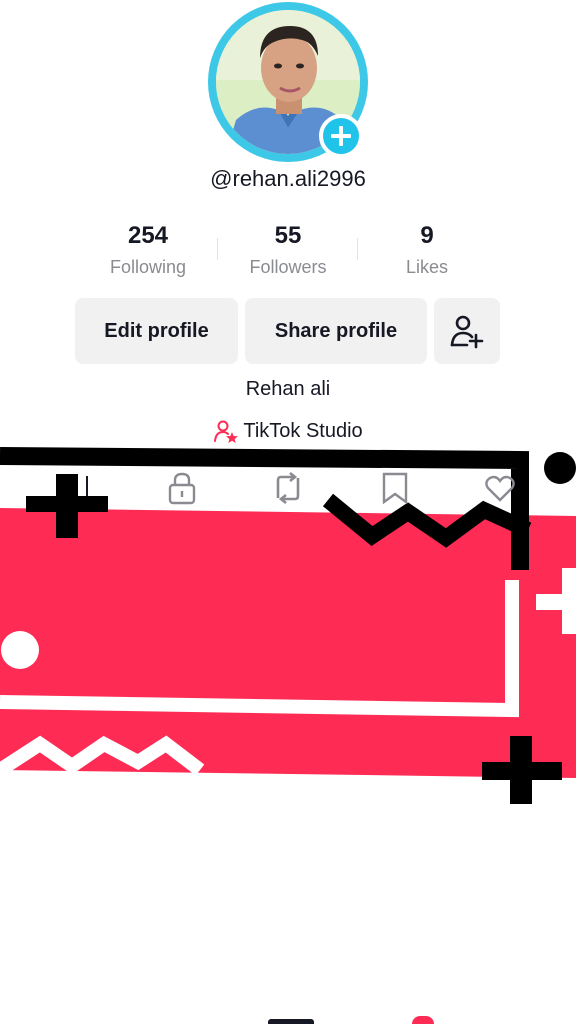 This screenshot has width=576, height=1024. Describe the element at coordinates (288, 178) in the screenshot. I see `username: @rehan.ali2996` at that location.